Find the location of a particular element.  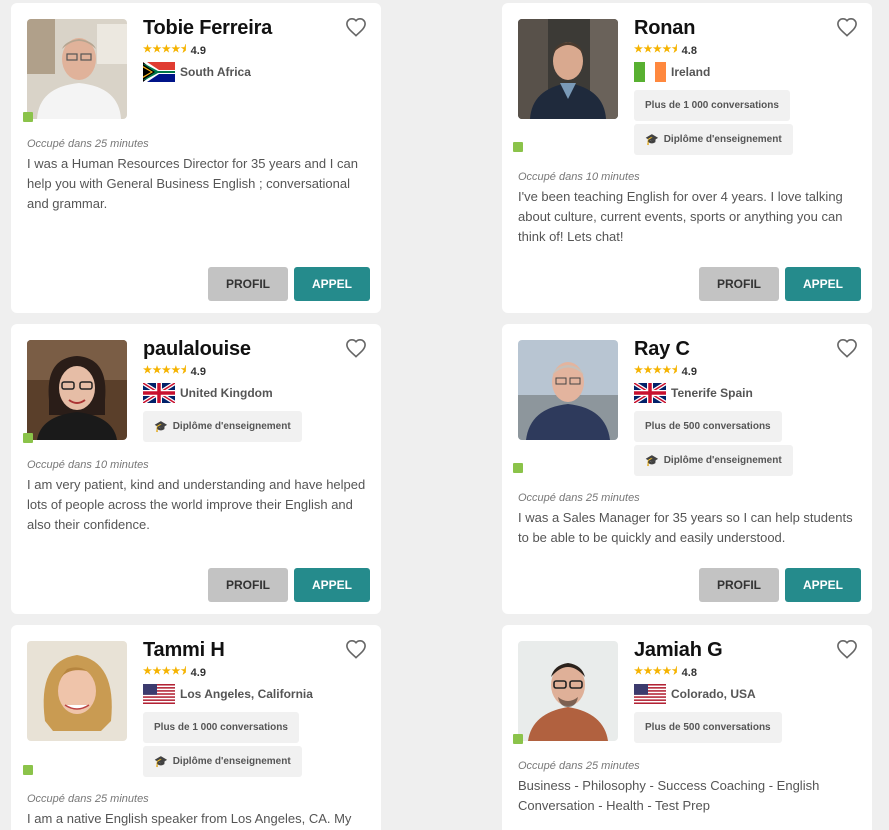

tutor-name: paulalouise is located at coordinates (197, 349).